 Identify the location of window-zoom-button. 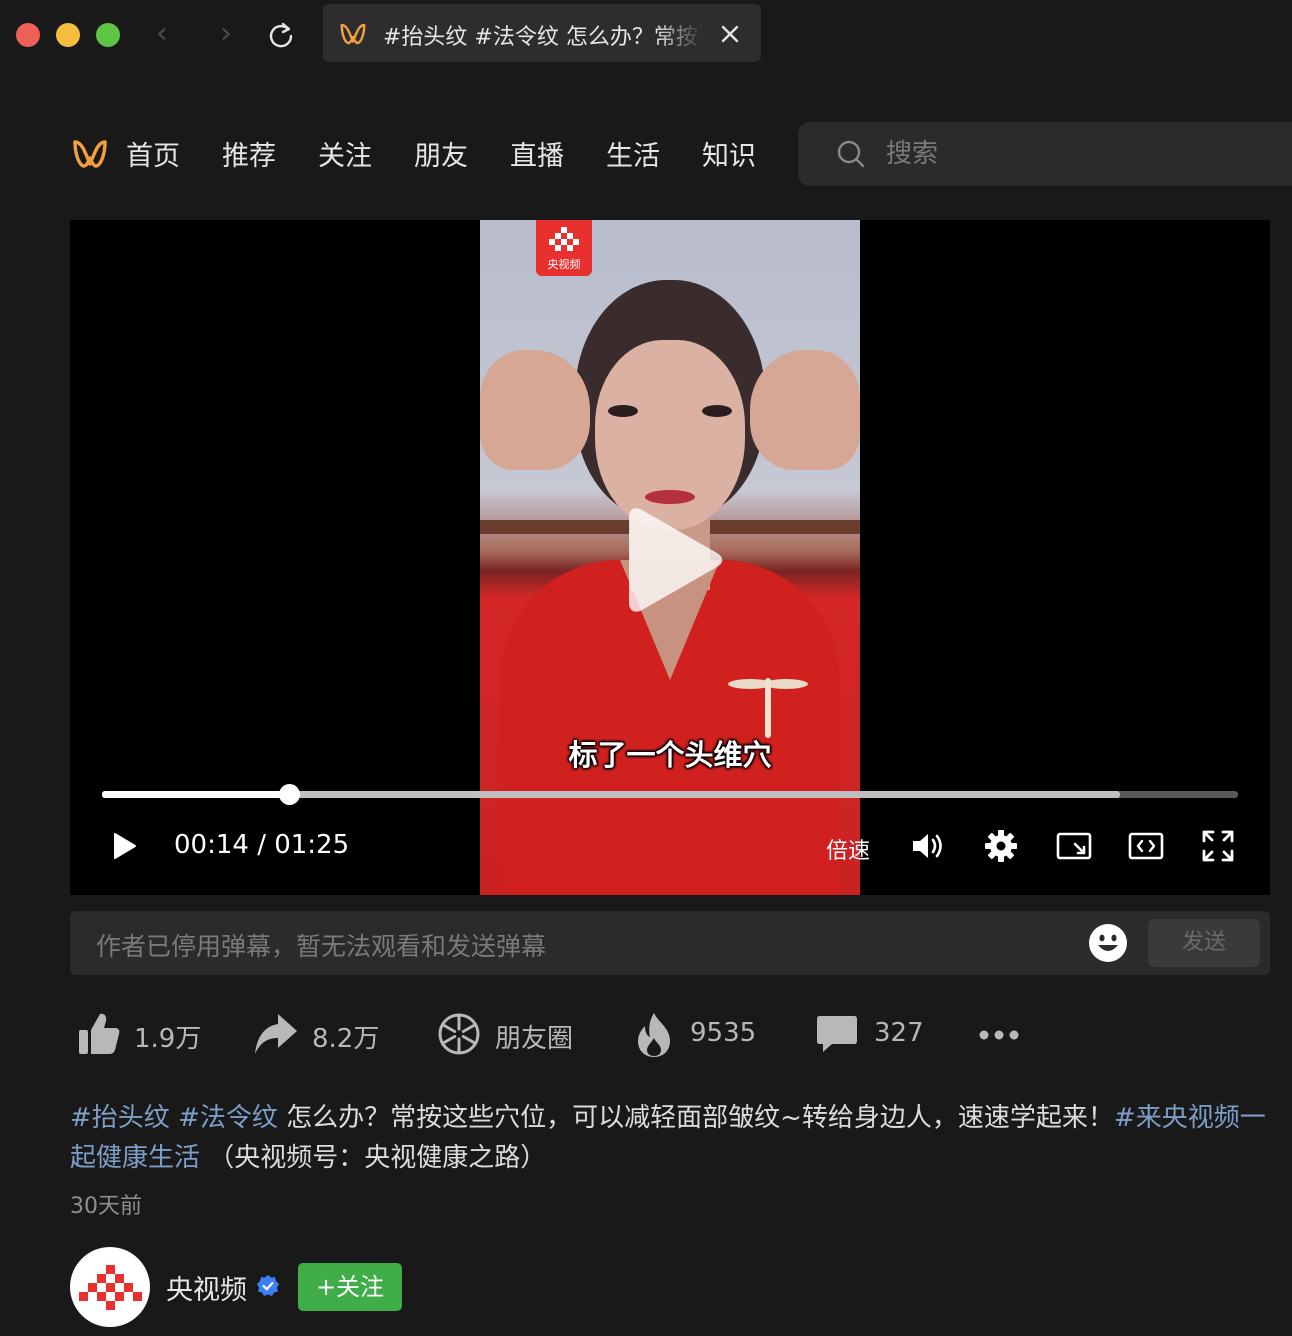
(108, 35).